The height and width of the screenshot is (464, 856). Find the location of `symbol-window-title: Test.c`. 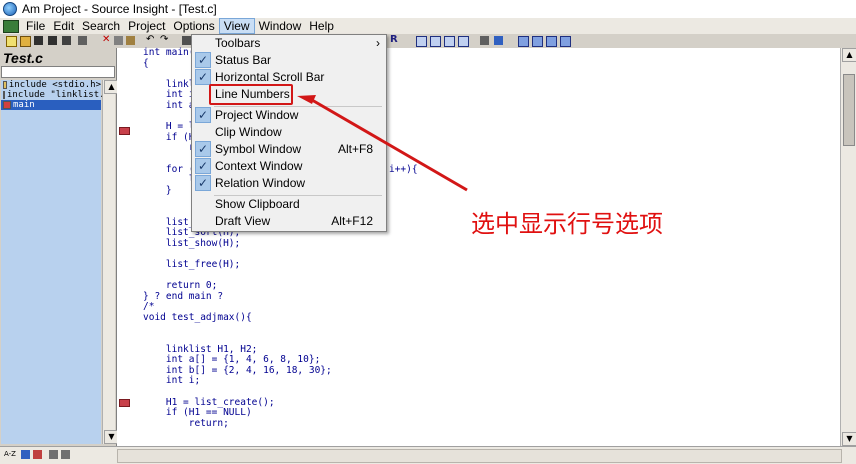

symbol-window-title: Test.c is located at coordinates (23, 58).